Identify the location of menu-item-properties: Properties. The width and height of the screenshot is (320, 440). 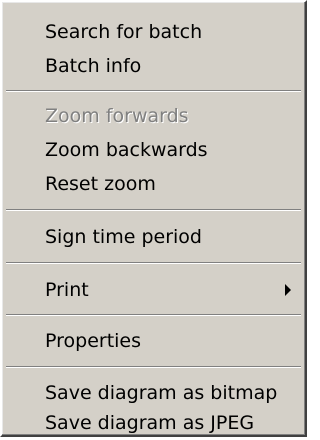
(153, 341).